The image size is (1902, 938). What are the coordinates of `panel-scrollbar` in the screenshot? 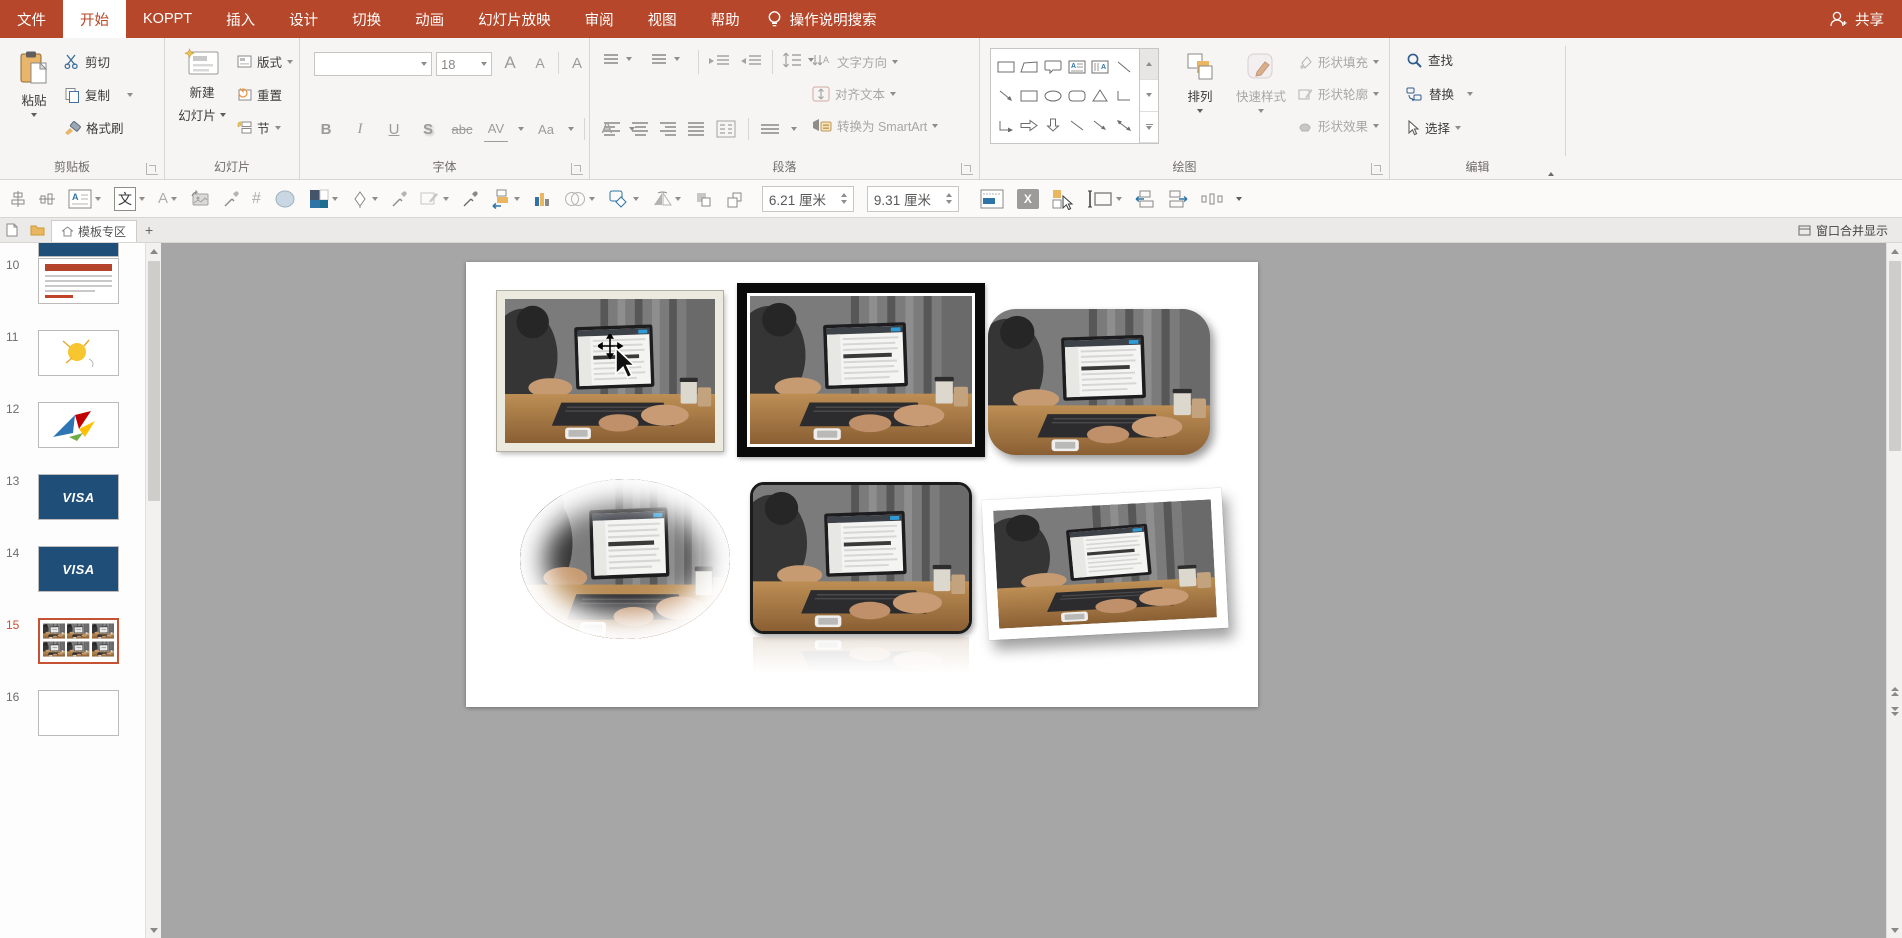 It's located at (153, 590).